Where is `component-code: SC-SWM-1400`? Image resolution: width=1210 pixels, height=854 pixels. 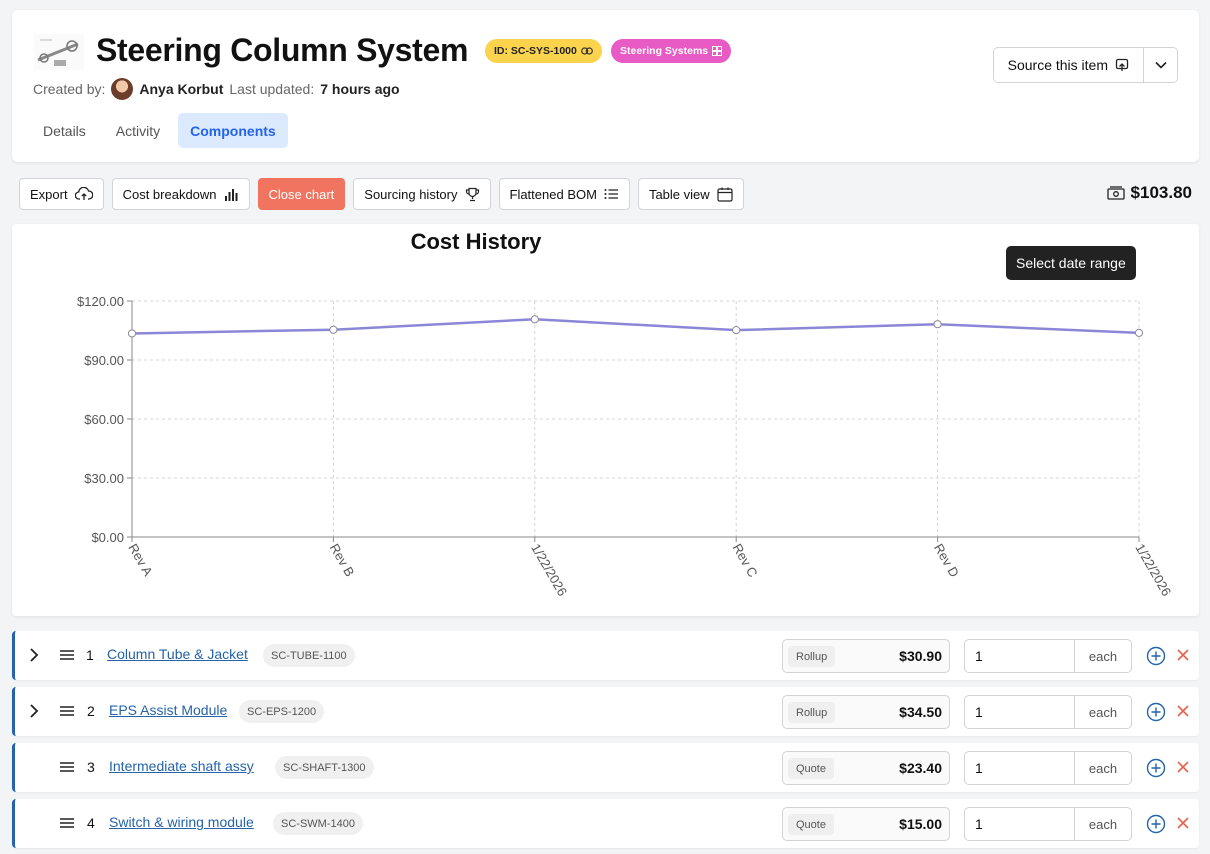 component-code: SC-SWM-1400 is located at coordinates (318, 823).